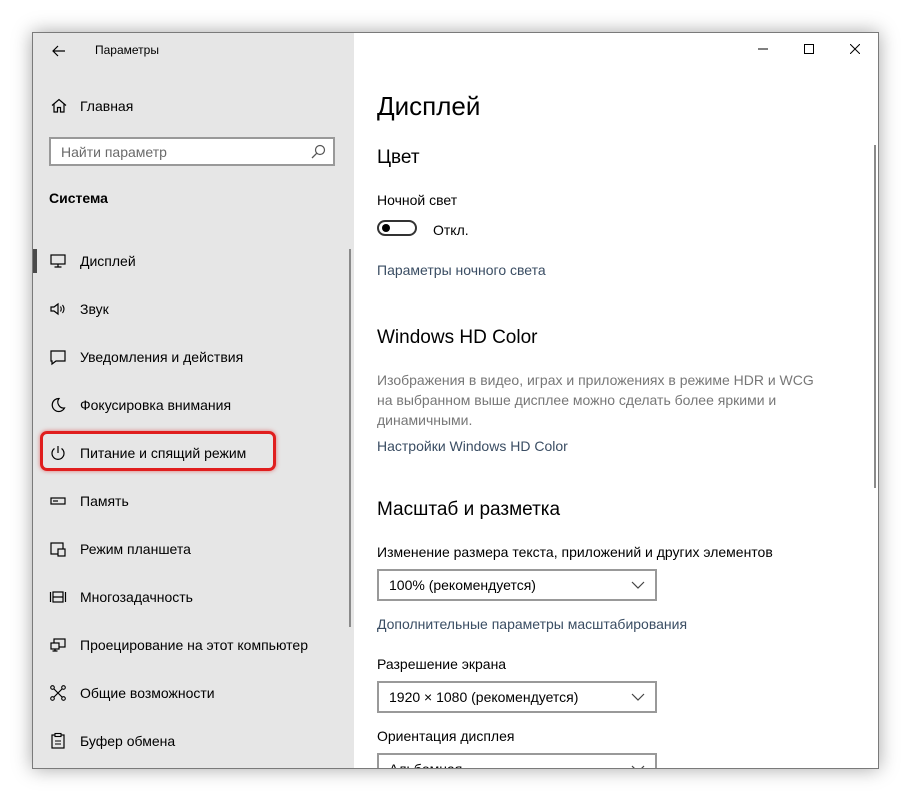 Image resolution: width=910 pixels, height=800 pixels. I want to click on sidebar-item-multitasking: Многозадачность, so click(193, 597).